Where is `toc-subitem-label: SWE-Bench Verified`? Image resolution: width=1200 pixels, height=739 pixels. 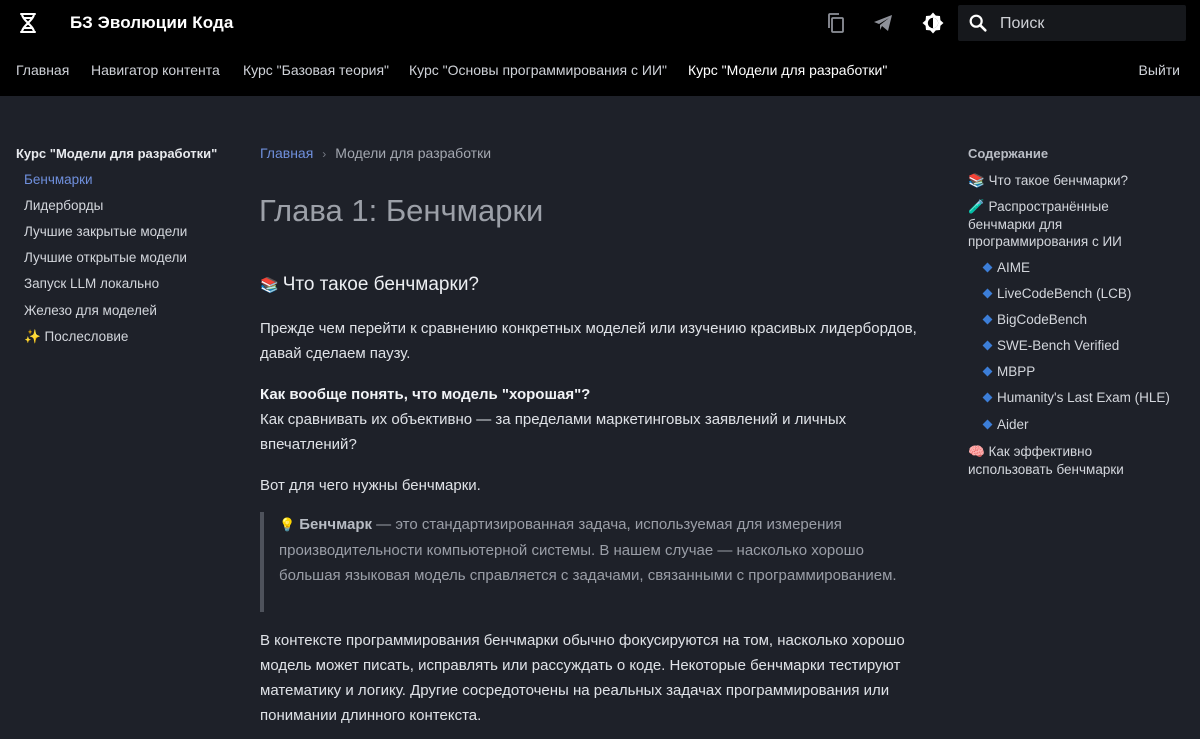
toc-subitem-label: SWE-Bench Verified is located at coordinates (1058, 345).